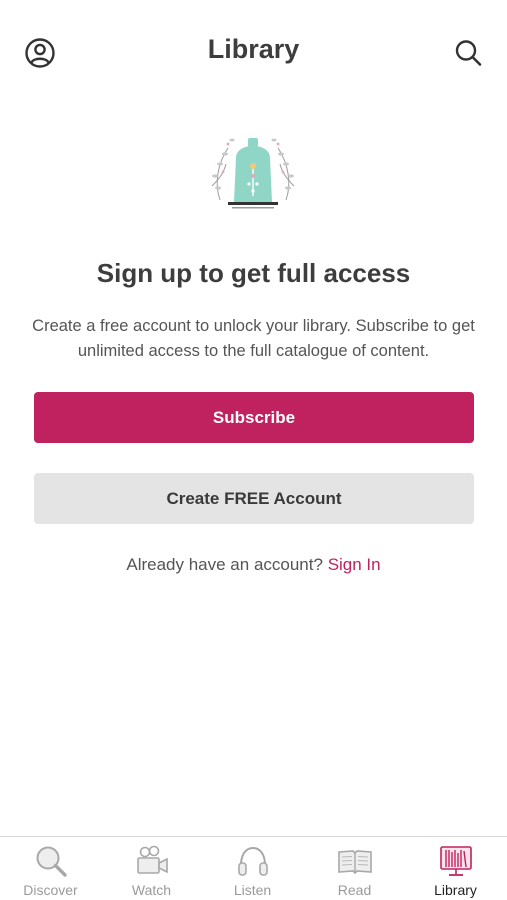 This screenshot has width=507, height=900. I want to click on tab-label: Discover, so click(50, 890).